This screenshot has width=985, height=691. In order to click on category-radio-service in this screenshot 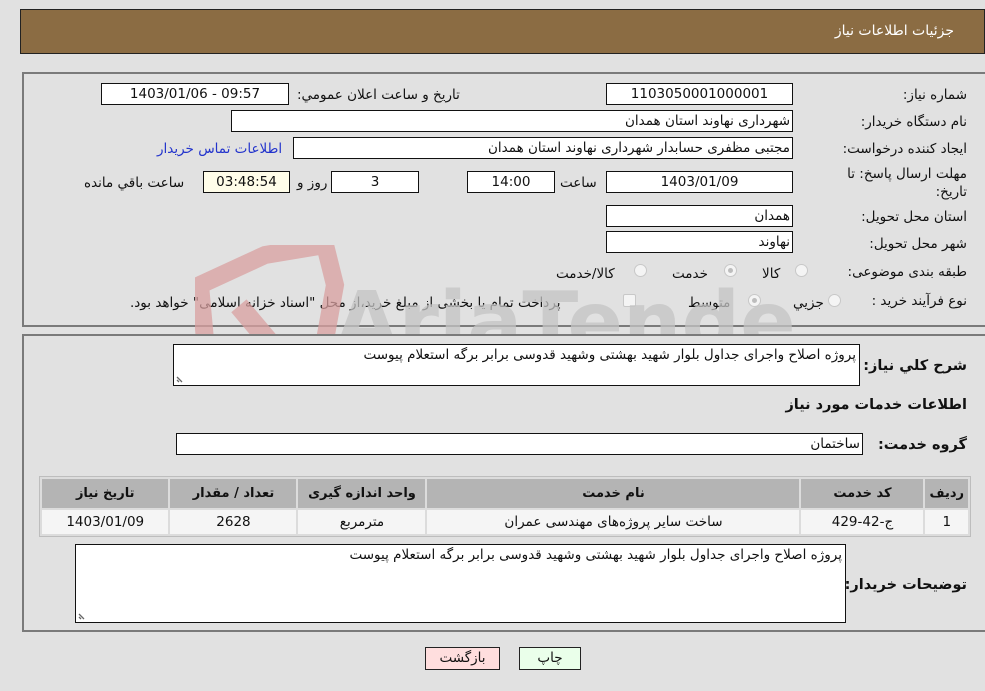, I will do `click(730, 270)`.